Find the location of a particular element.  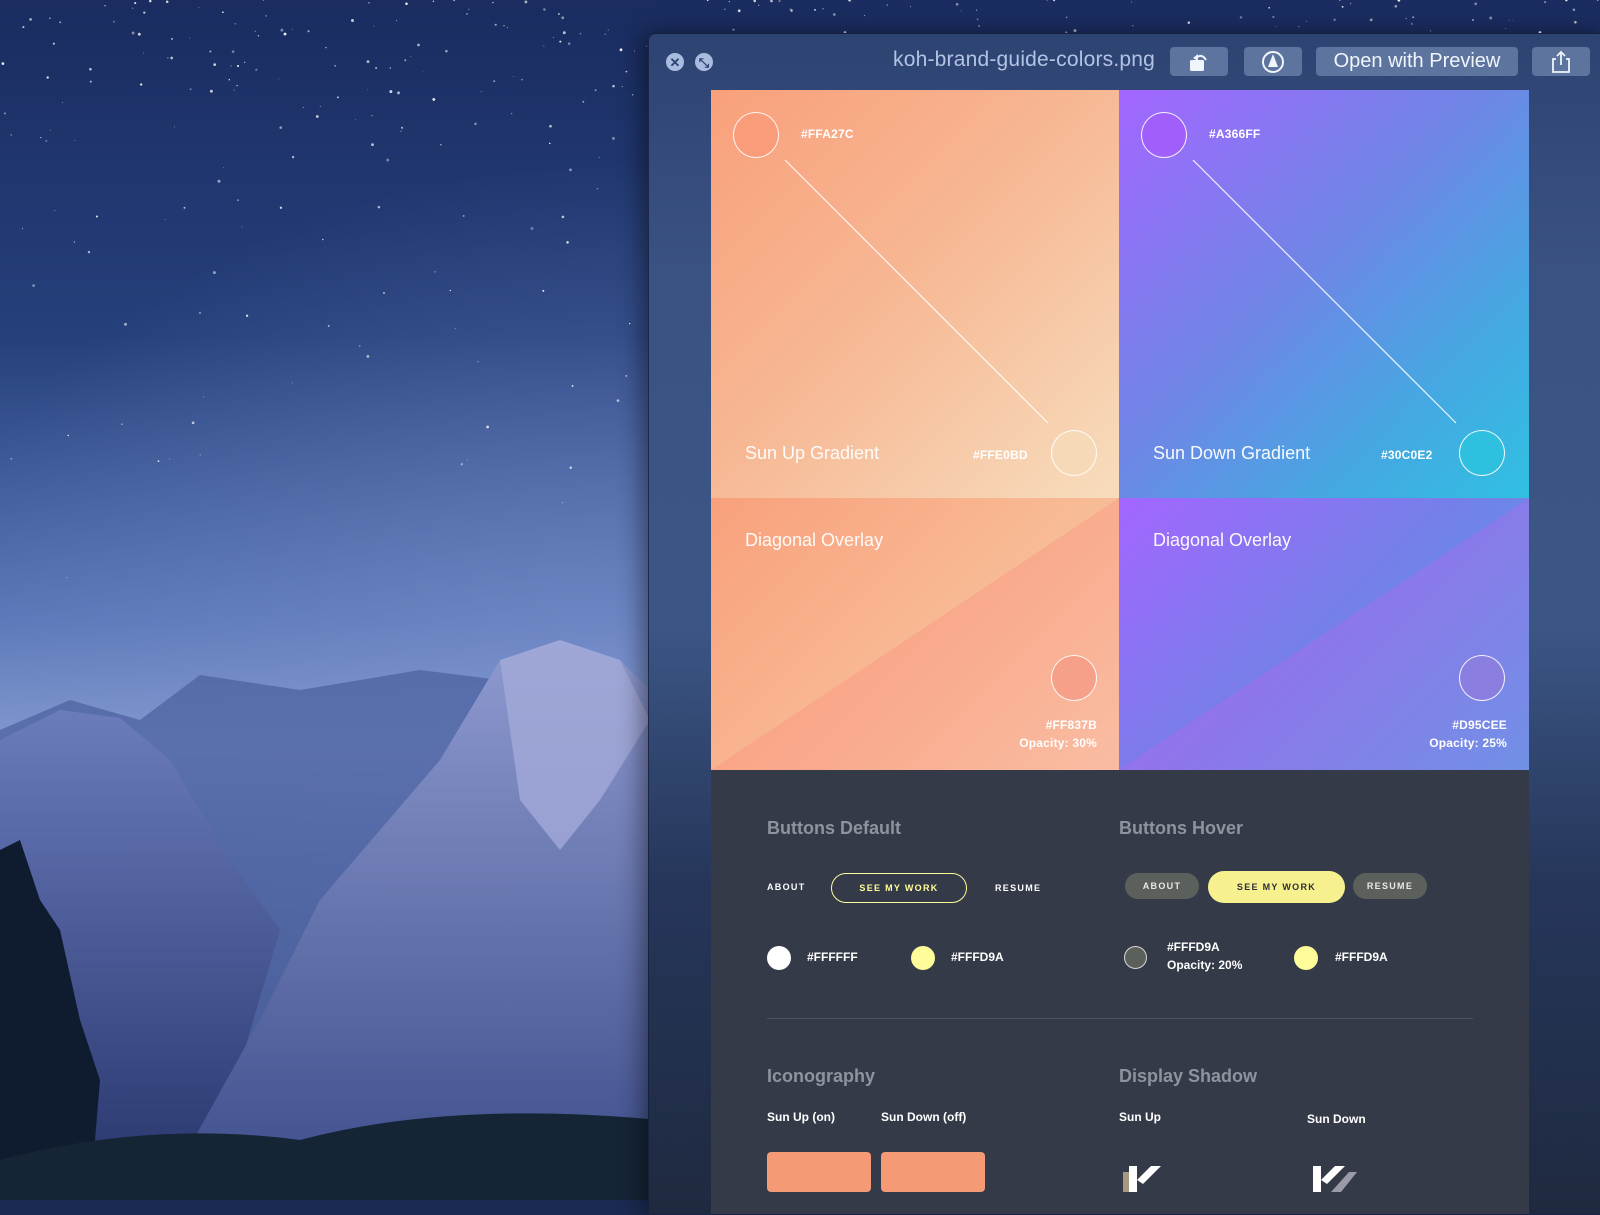

close-button: ✕ is located at coordinates (675, 62).